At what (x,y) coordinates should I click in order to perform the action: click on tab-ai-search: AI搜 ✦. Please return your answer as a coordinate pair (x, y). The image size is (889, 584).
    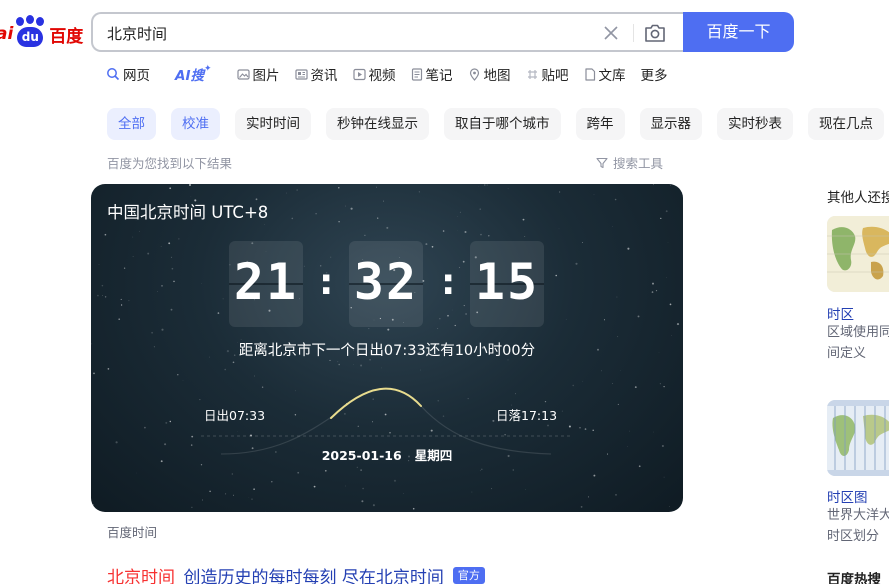
    Looking at the image, I should click on (193, 74).